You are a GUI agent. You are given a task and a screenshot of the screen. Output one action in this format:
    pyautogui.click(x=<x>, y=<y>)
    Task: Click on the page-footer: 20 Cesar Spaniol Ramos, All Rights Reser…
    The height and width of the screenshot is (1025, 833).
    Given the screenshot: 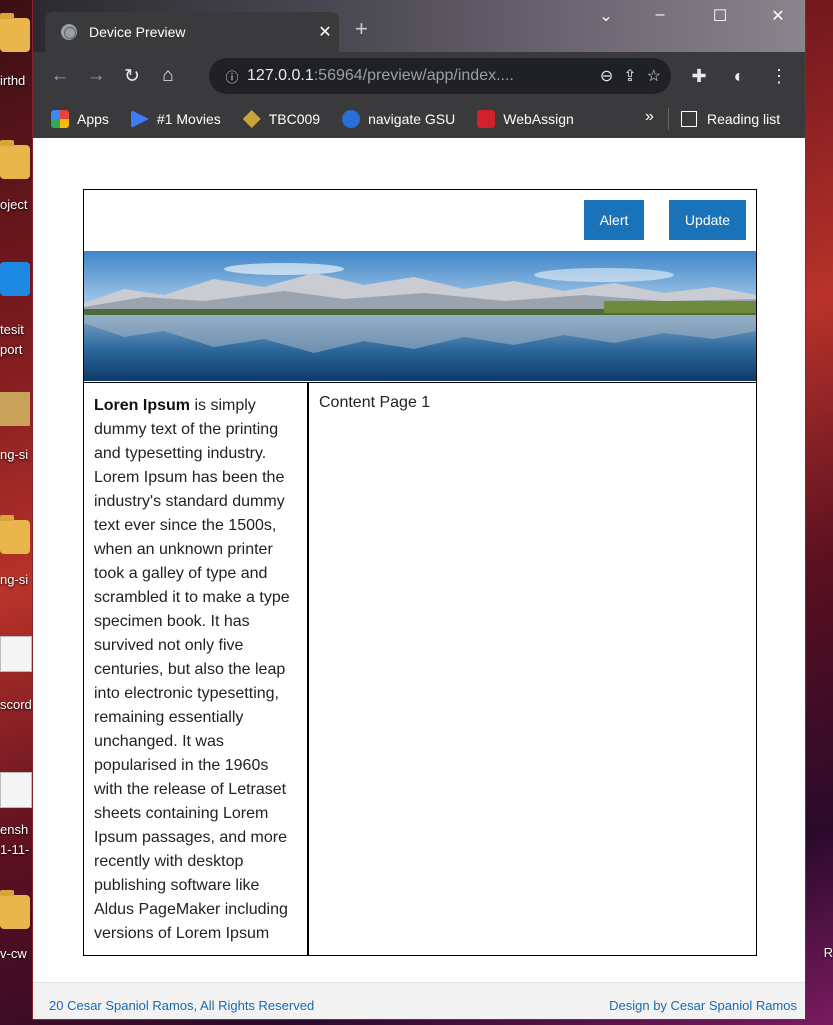 What is the action you would take?
    pyautogui.click(x=419, y=1000)
    